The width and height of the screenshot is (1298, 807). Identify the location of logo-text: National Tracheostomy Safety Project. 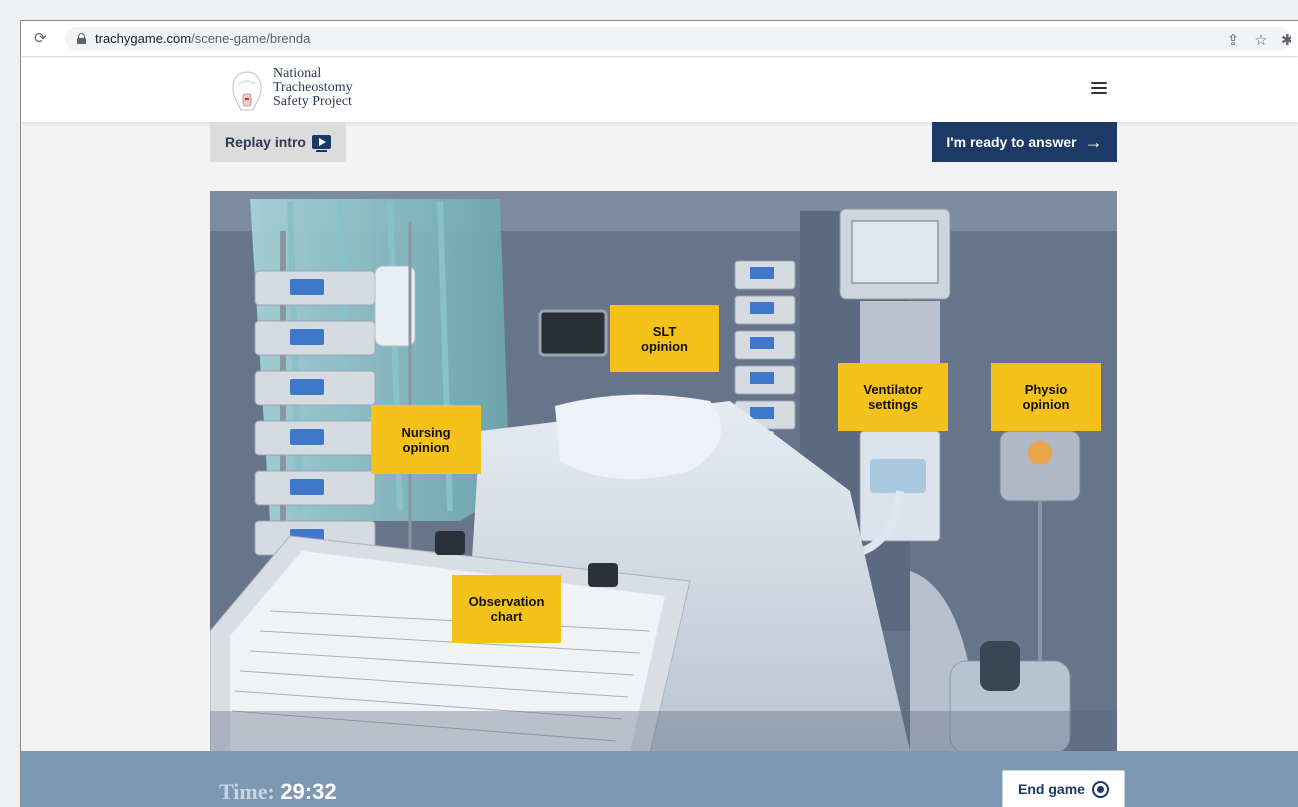
(313, 88).